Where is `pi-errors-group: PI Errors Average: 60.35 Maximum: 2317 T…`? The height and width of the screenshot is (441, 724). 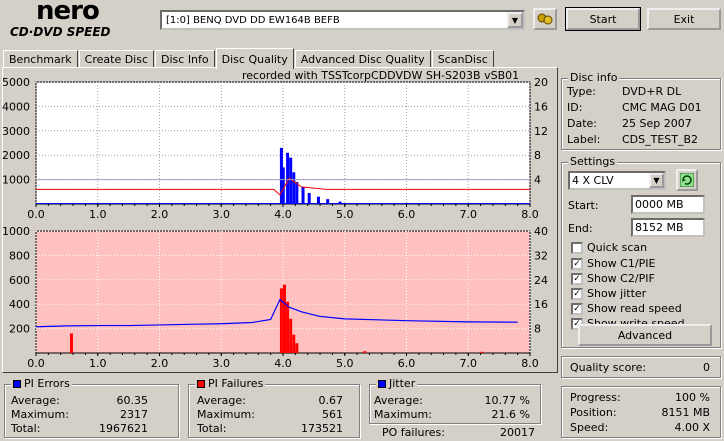 pi-errors-group: PI Errors Average: 60.35 Maximum: 2317 T… is located at coordinates (91, 407).